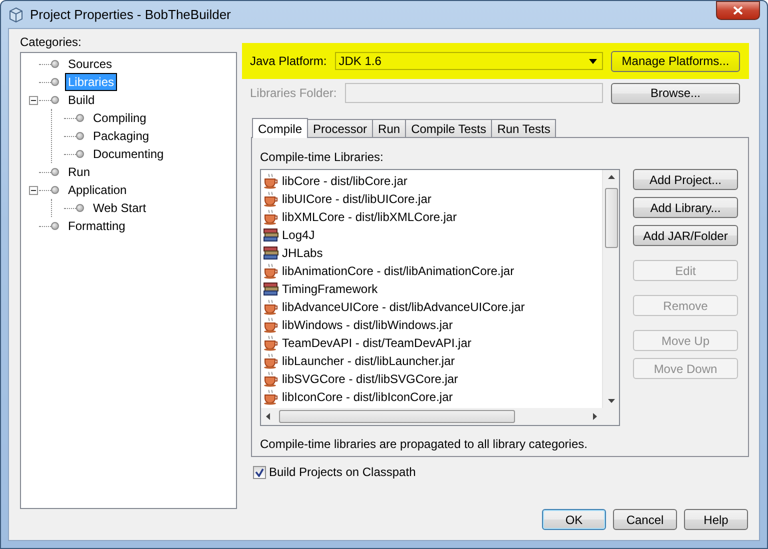 This screenshot has width=768, height=549. I want to click on propagation-note: Compile-time libraries are propagated to all library categories., so click(424, 444).